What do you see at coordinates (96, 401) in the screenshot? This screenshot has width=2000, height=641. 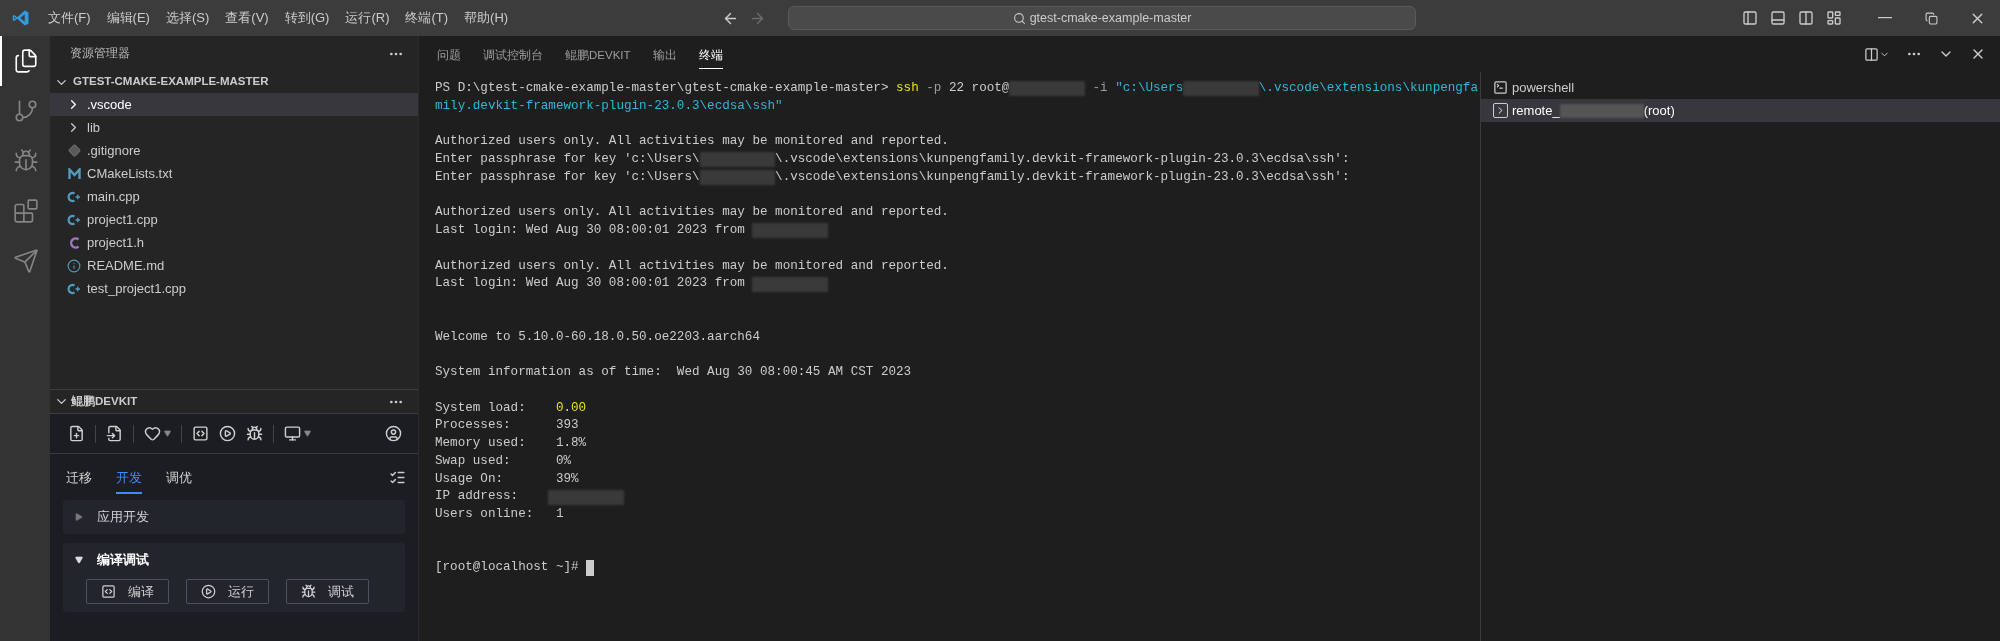 I see `section-header: 鲲鹏DEVKIT` at bounding box center [96, 401].